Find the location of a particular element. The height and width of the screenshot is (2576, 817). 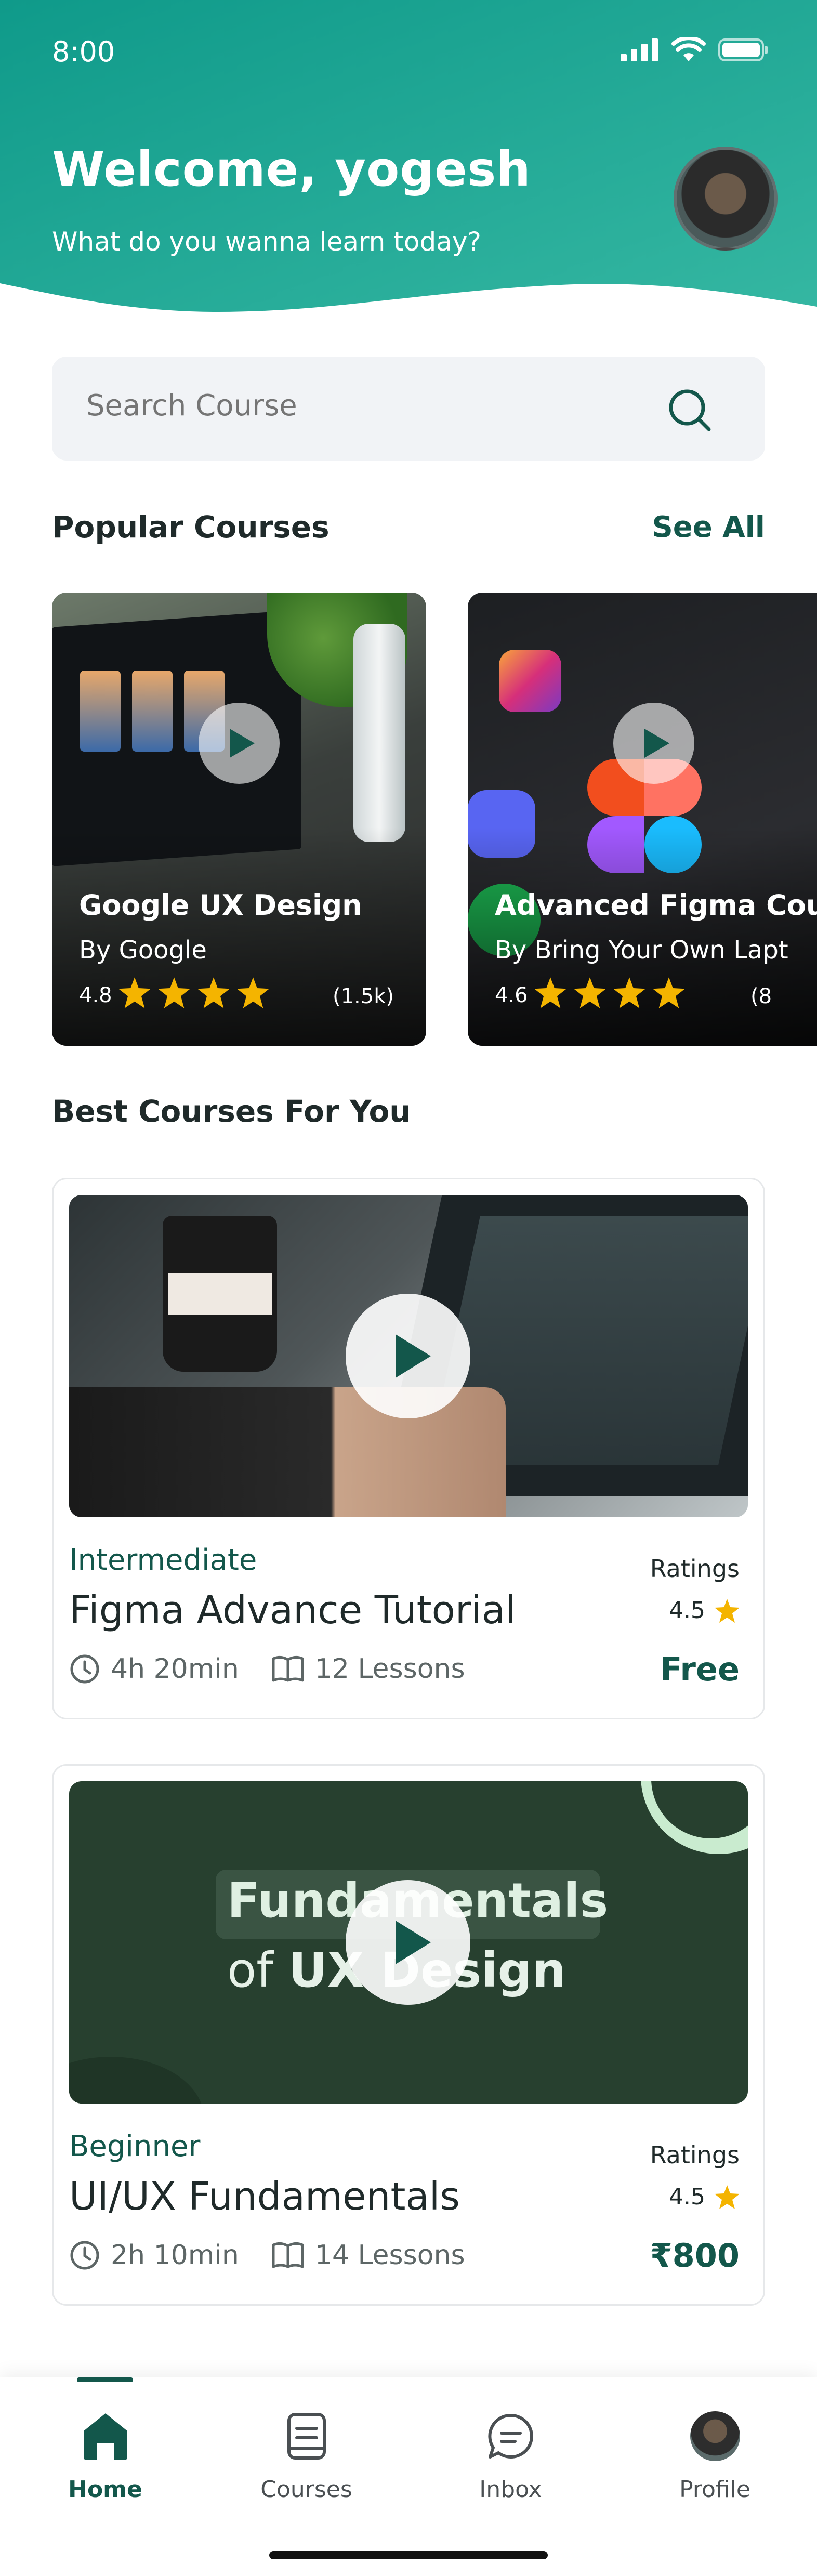

course-thumbnail is located at coordinates (408, 1356).